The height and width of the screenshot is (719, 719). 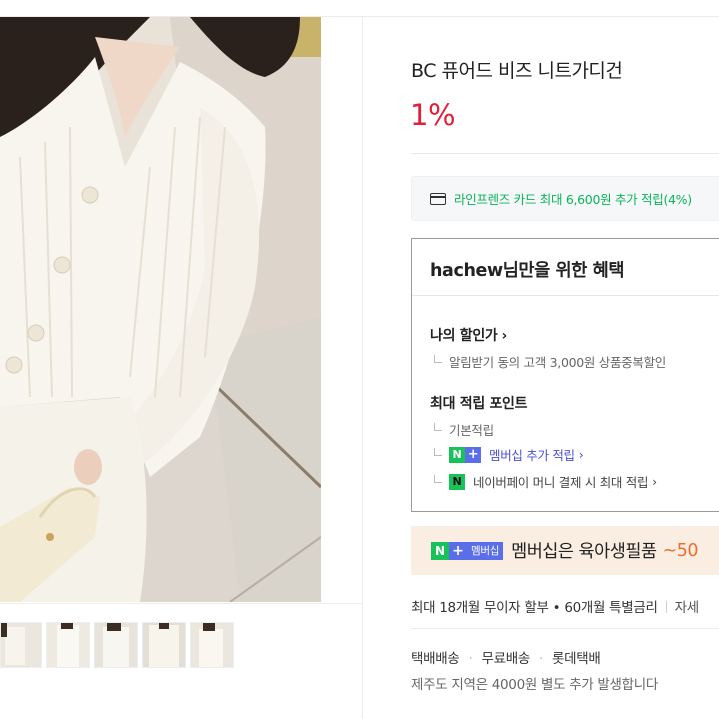 What do you see at coordinates (557, 362) in the screenshot?
I see `my-price-detail: 알림받기 동의 고객 3,000원 상품중복할인` at bounding box center [557, 362].